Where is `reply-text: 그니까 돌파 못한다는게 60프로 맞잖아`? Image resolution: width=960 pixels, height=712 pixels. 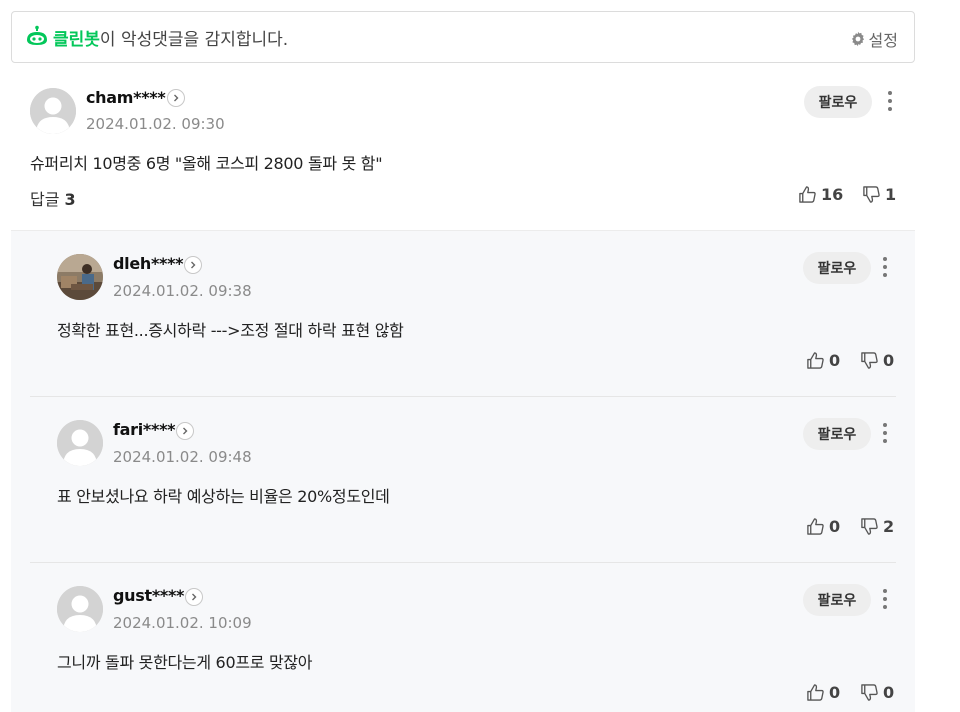
reply-text: 그니까 돌파 못한다는게 60프로 맞잖아 is located at coordinates (185, 662).